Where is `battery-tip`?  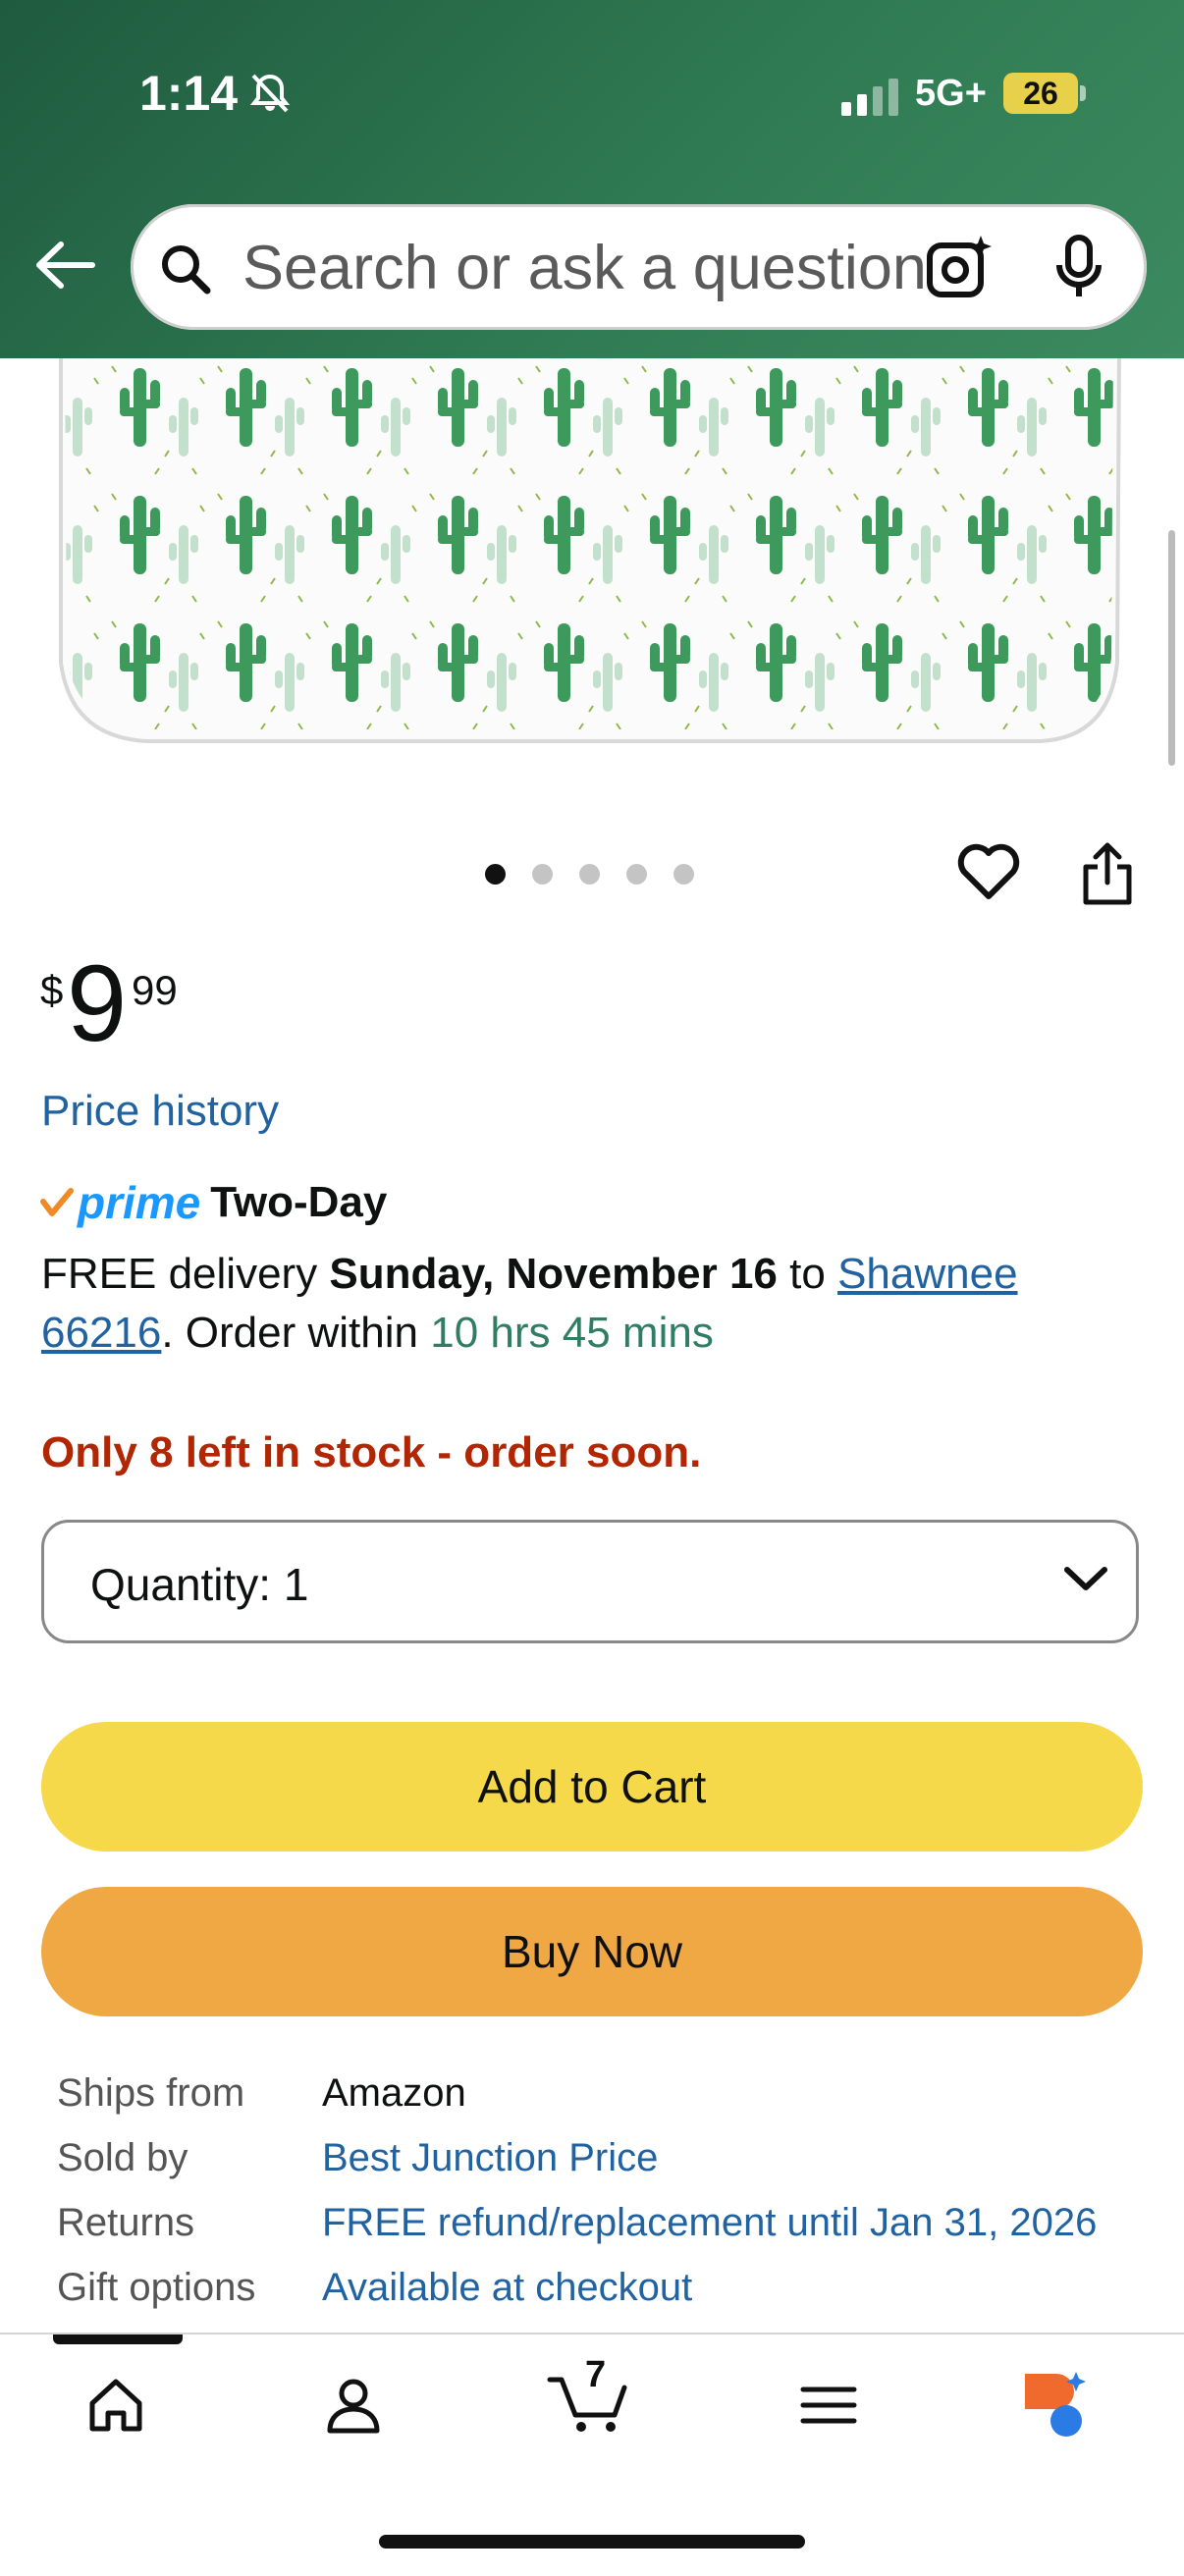 battery-tip is located at coordinates (1083, 93).